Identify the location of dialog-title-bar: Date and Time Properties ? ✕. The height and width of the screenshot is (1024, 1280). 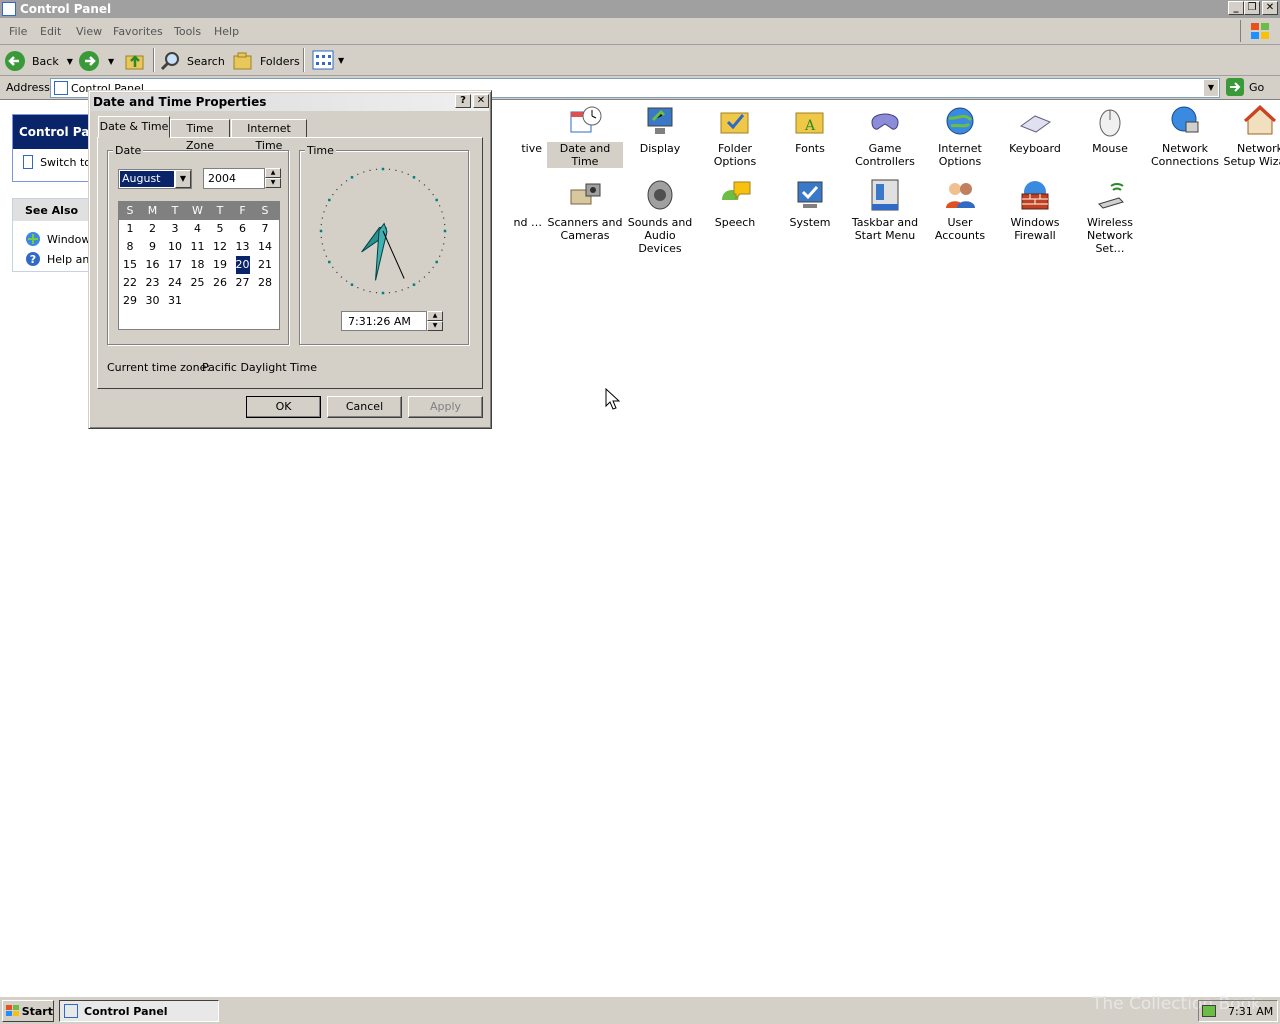
(290, 102).